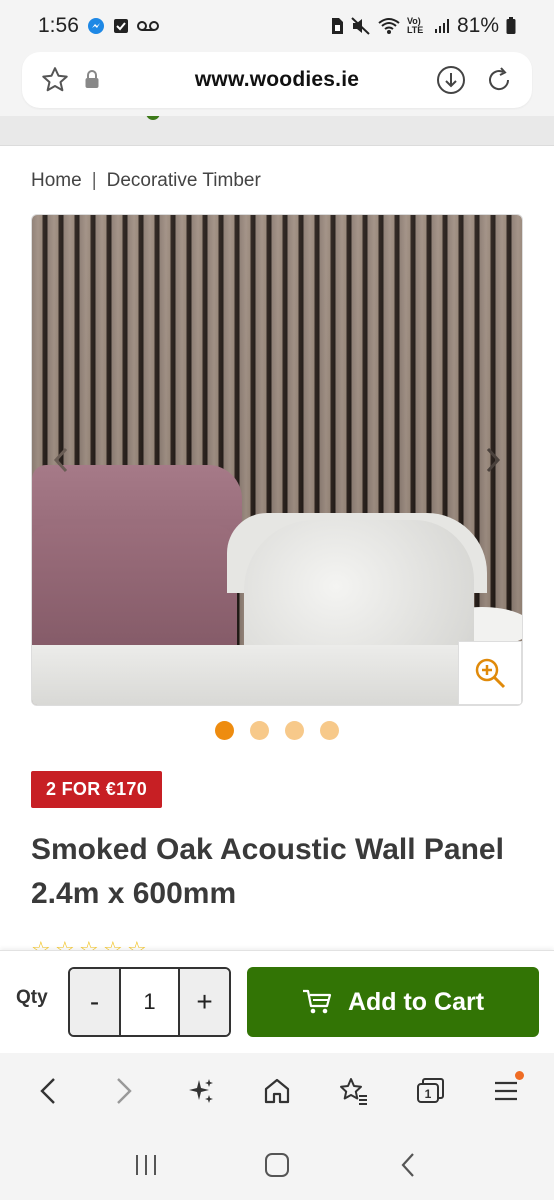 The image size is (554, 1200). Describe the element at coordinates (415, 25) in the screenshot. I see `network-type-label: Vo) LTE` at that location.